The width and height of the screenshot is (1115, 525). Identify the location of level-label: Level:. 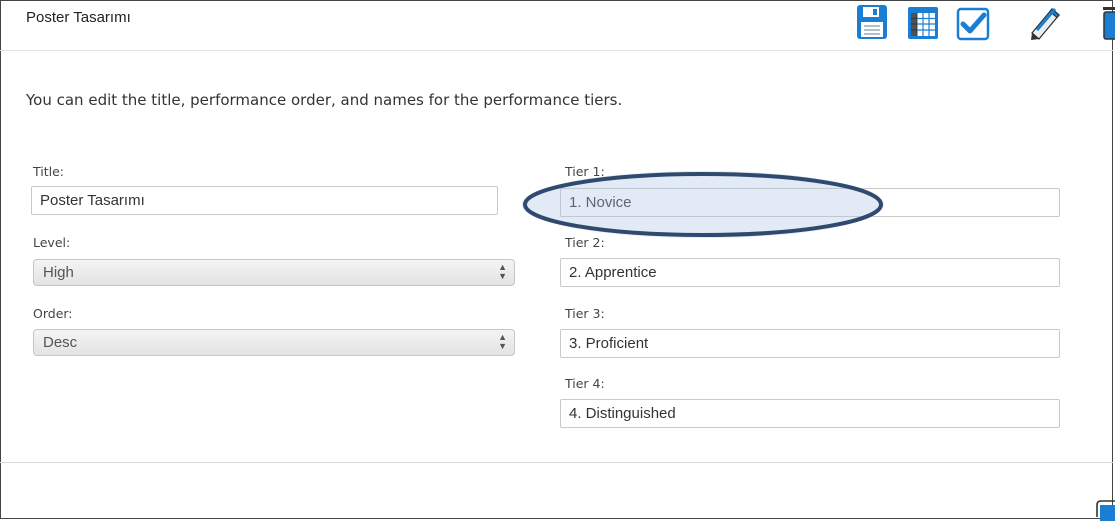
(52, 242).